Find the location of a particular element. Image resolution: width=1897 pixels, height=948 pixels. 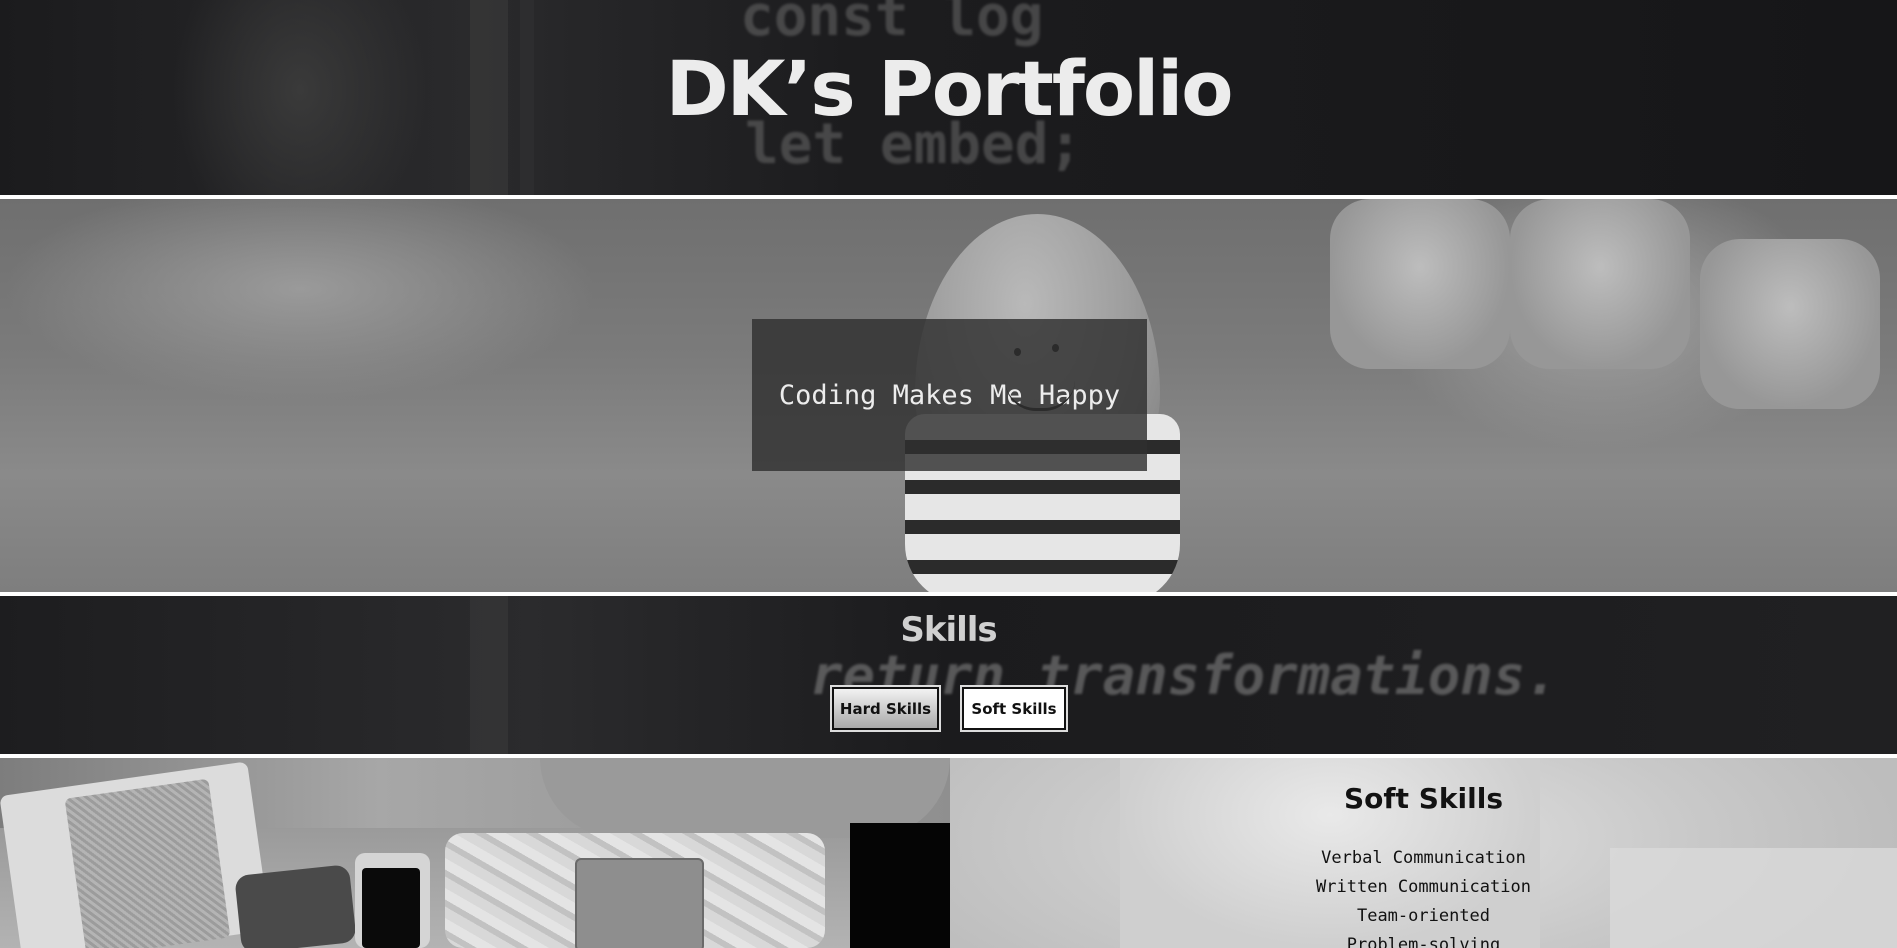

pouch-image is located at coordinates (295, 906).